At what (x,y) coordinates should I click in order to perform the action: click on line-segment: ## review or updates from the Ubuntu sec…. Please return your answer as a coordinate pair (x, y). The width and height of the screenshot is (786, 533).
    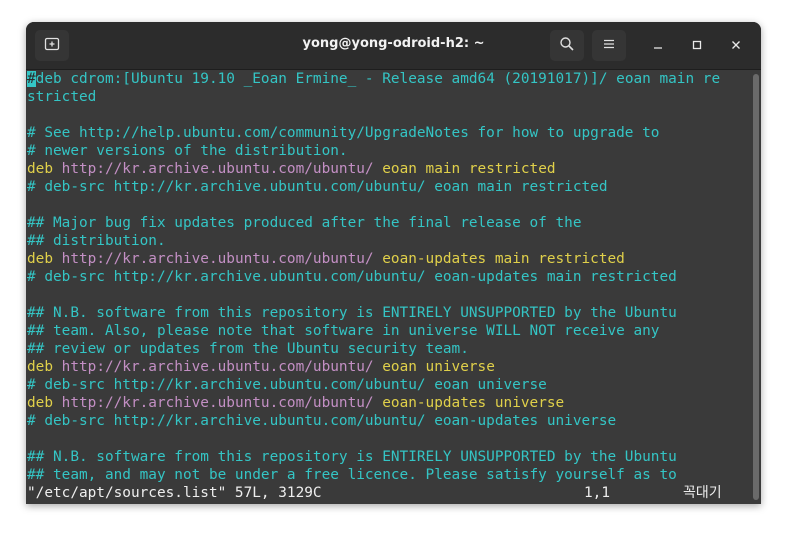
    Looking at the image, I should click on (248, 349).